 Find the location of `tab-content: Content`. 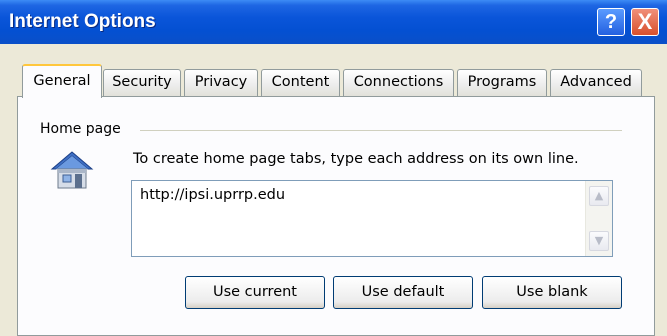

tab-content: Content is located at coordinates (300, 82).